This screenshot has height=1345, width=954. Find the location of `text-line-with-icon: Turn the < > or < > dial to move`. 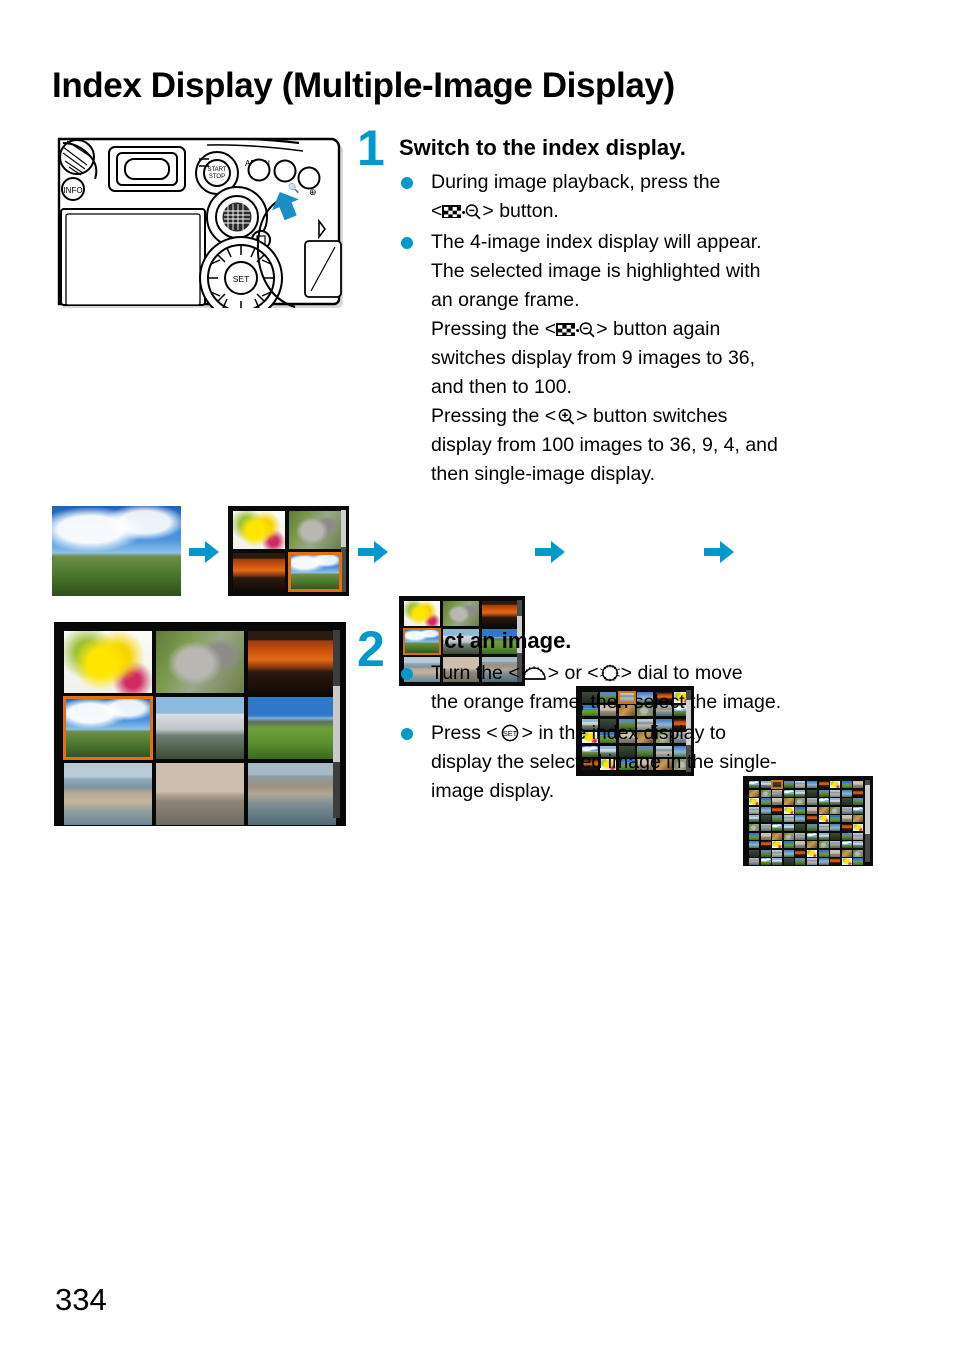

text-line-with-icon: Turn the < > or < > dial to move is located at coordinates (587, 673).